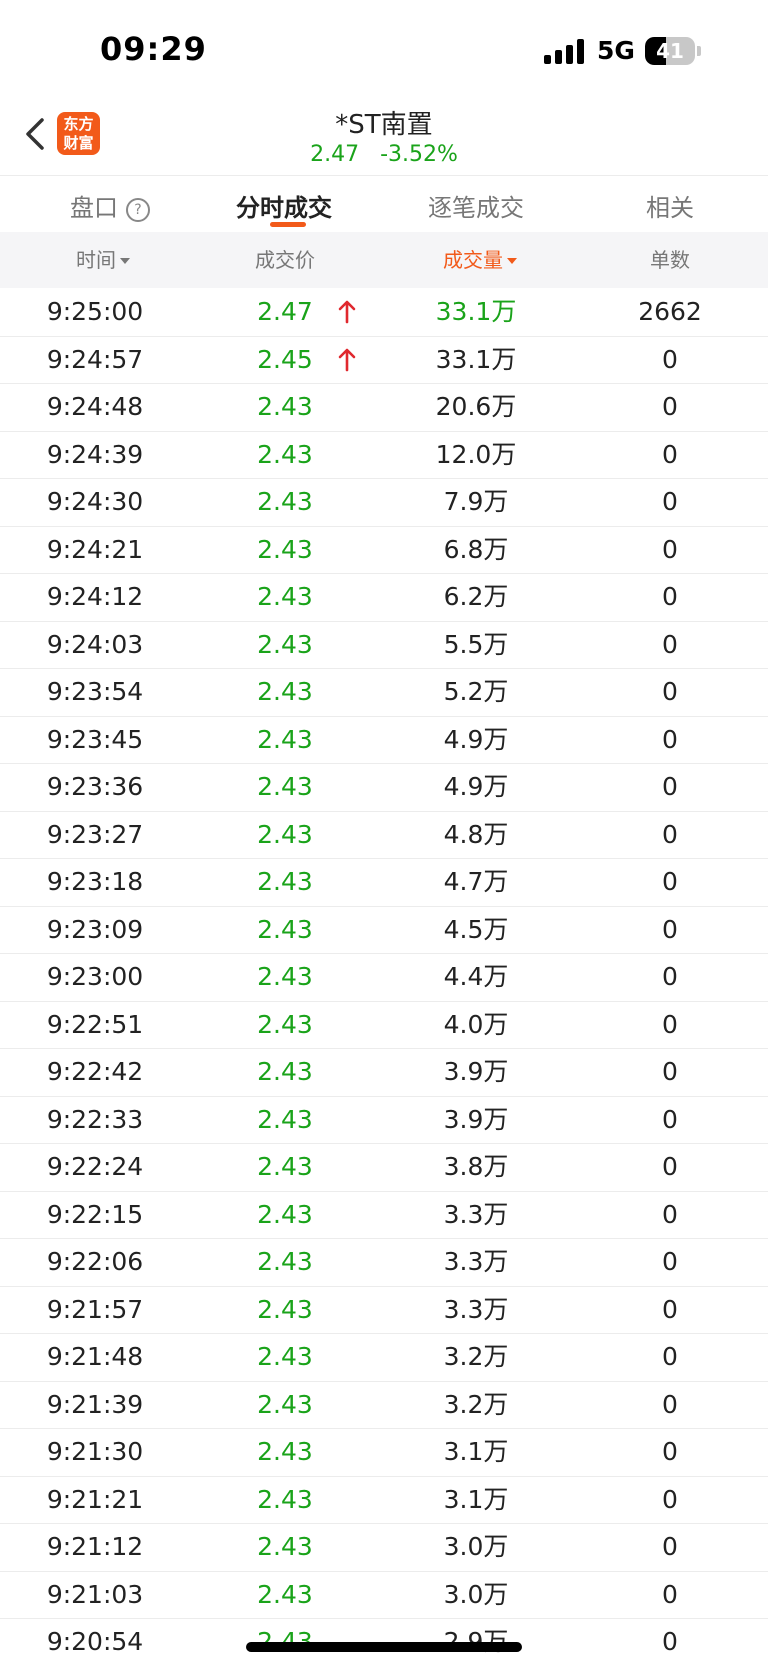  What do you see at coordinates (384, 503) in the screenshot?
I see `table-row: 9:24:30 2.43 7.9万 0` at bounding box center [384, 503].